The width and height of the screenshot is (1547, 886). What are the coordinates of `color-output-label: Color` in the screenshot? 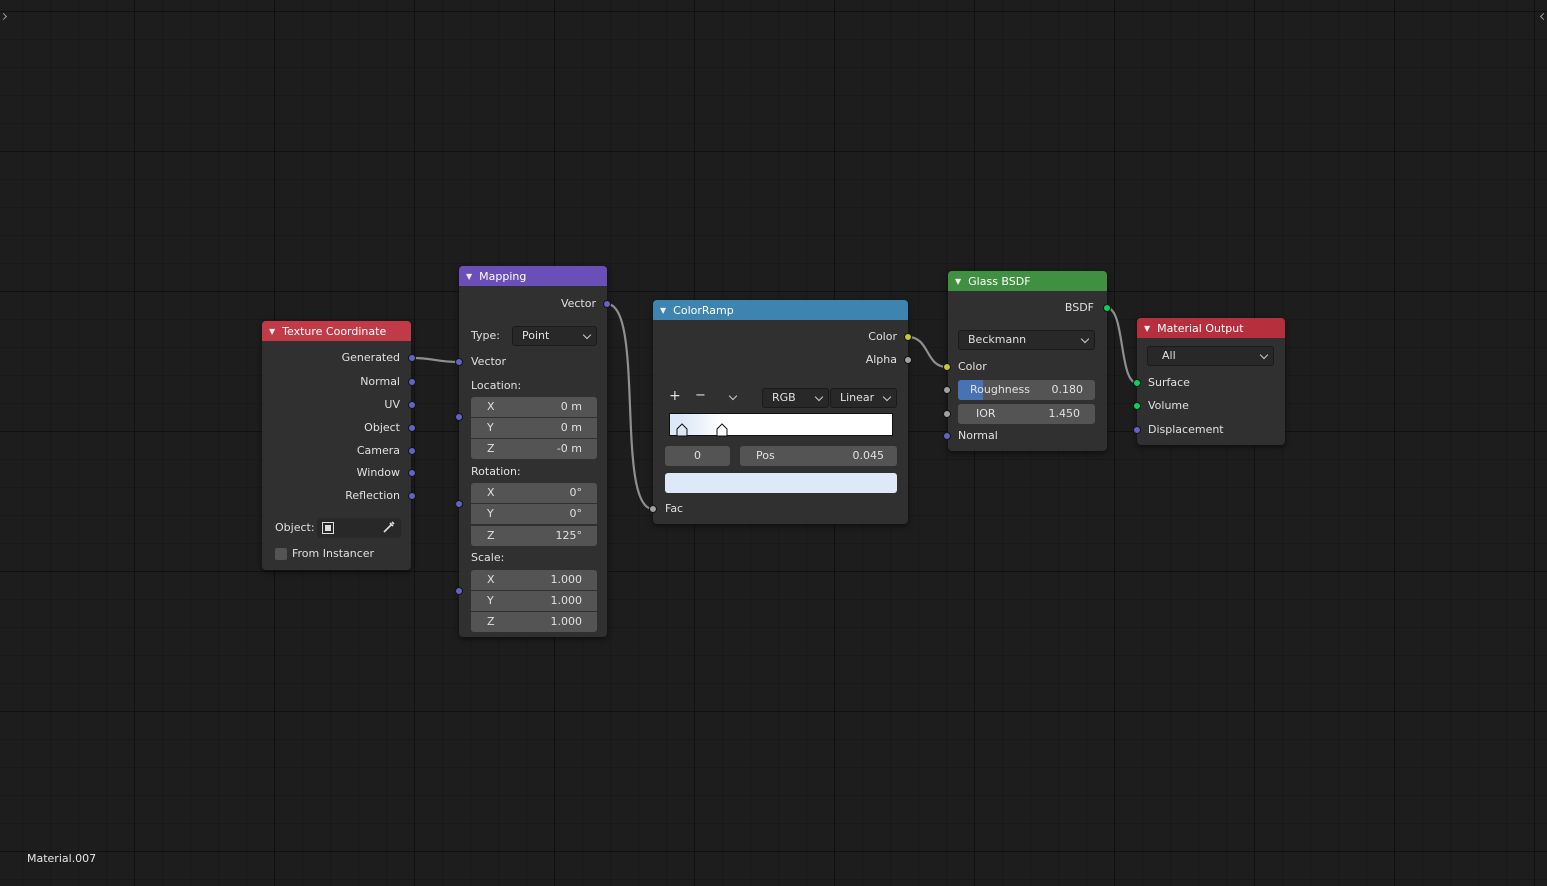 It's located at (882, 336).